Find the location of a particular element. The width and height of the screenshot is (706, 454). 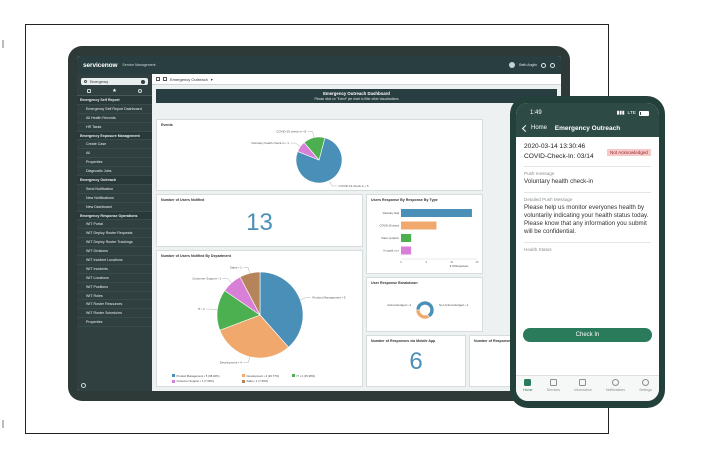

search-icon is located at coordinates (552, 65).